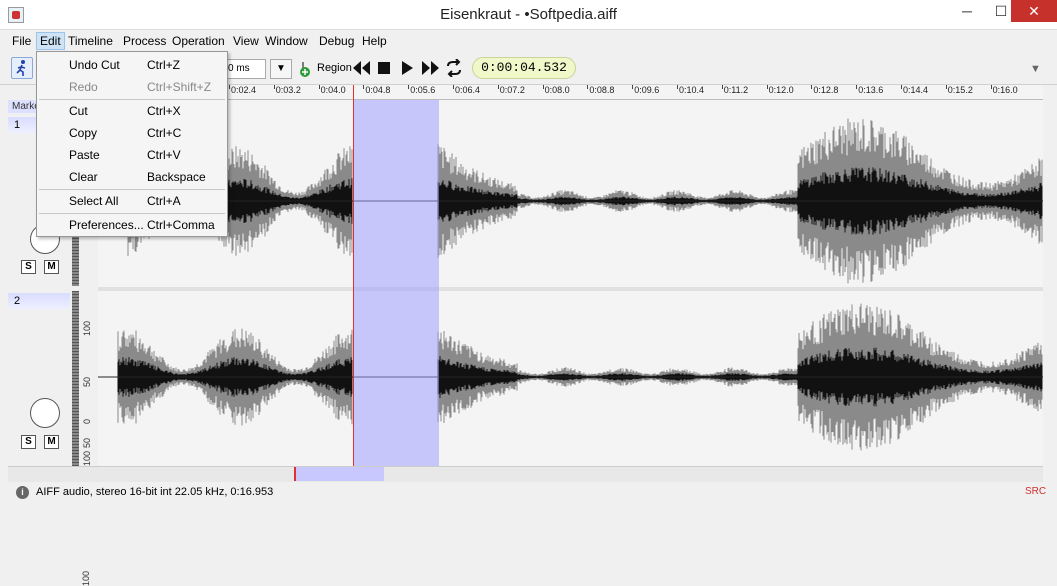 This screenshot has width=1057, height=586. Describe the element at coordinates (570, 289) in the screenshot. I see `track-separator` at that location.